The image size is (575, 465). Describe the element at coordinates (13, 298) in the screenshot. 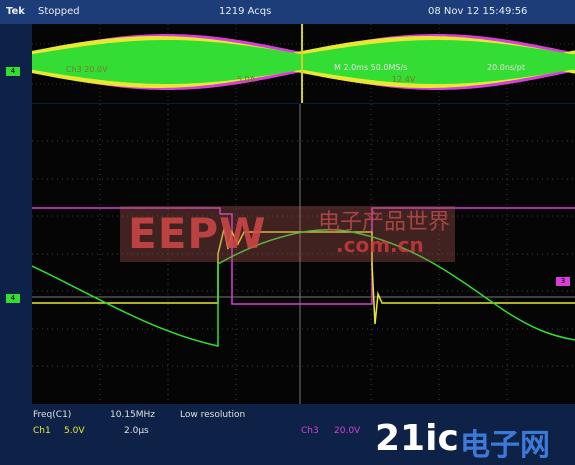

I see `main-channel-marker: 4` at that location.